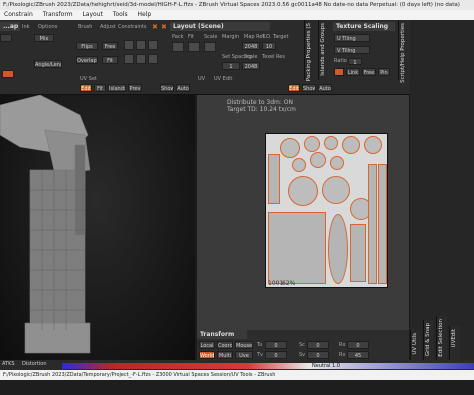 The image size is (474, 395). What do you see at coordinates (353, 72) in the screenshot?
I see `link-button: Link` at bounding box center [353, 72].